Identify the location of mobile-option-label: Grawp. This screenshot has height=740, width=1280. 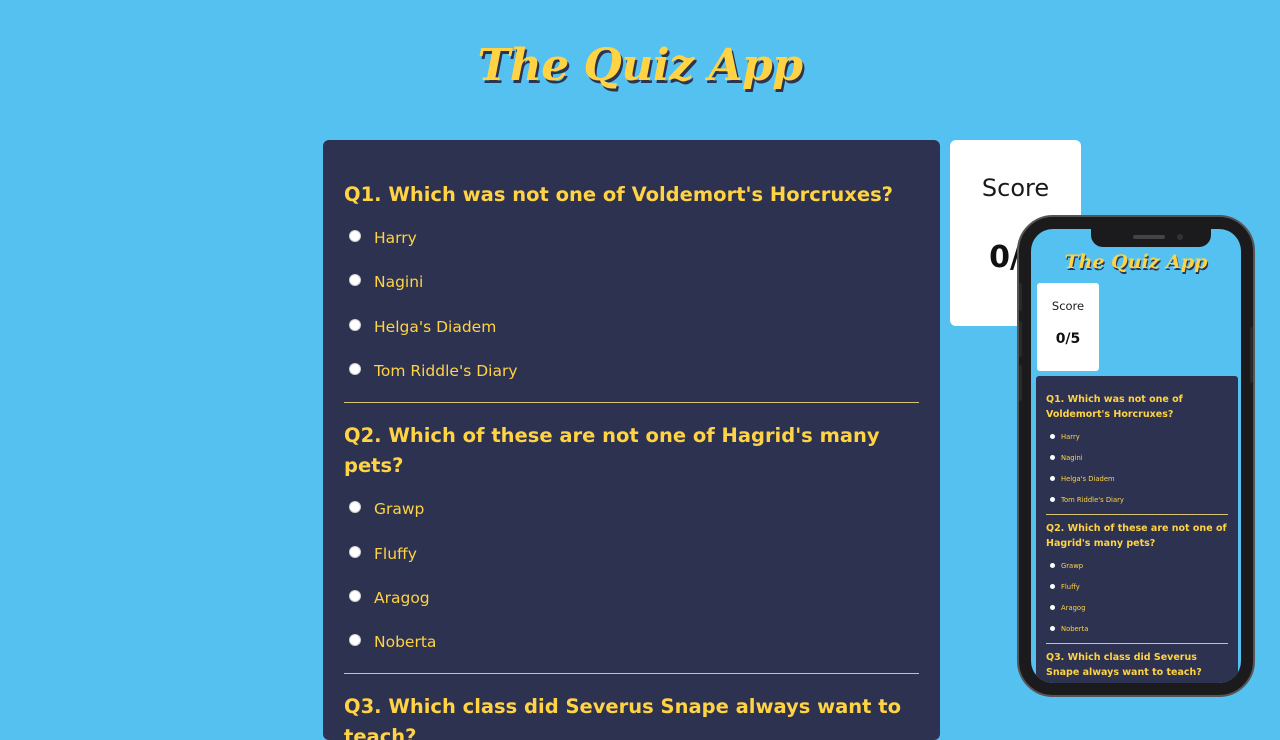
(1072, 565).